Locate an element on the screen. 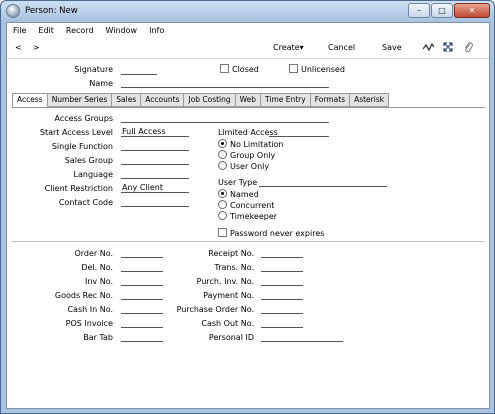 The width and height of the screenshot is (495, 414). bar-tab-label: Bar Tab is located at coordinates (98, 337).